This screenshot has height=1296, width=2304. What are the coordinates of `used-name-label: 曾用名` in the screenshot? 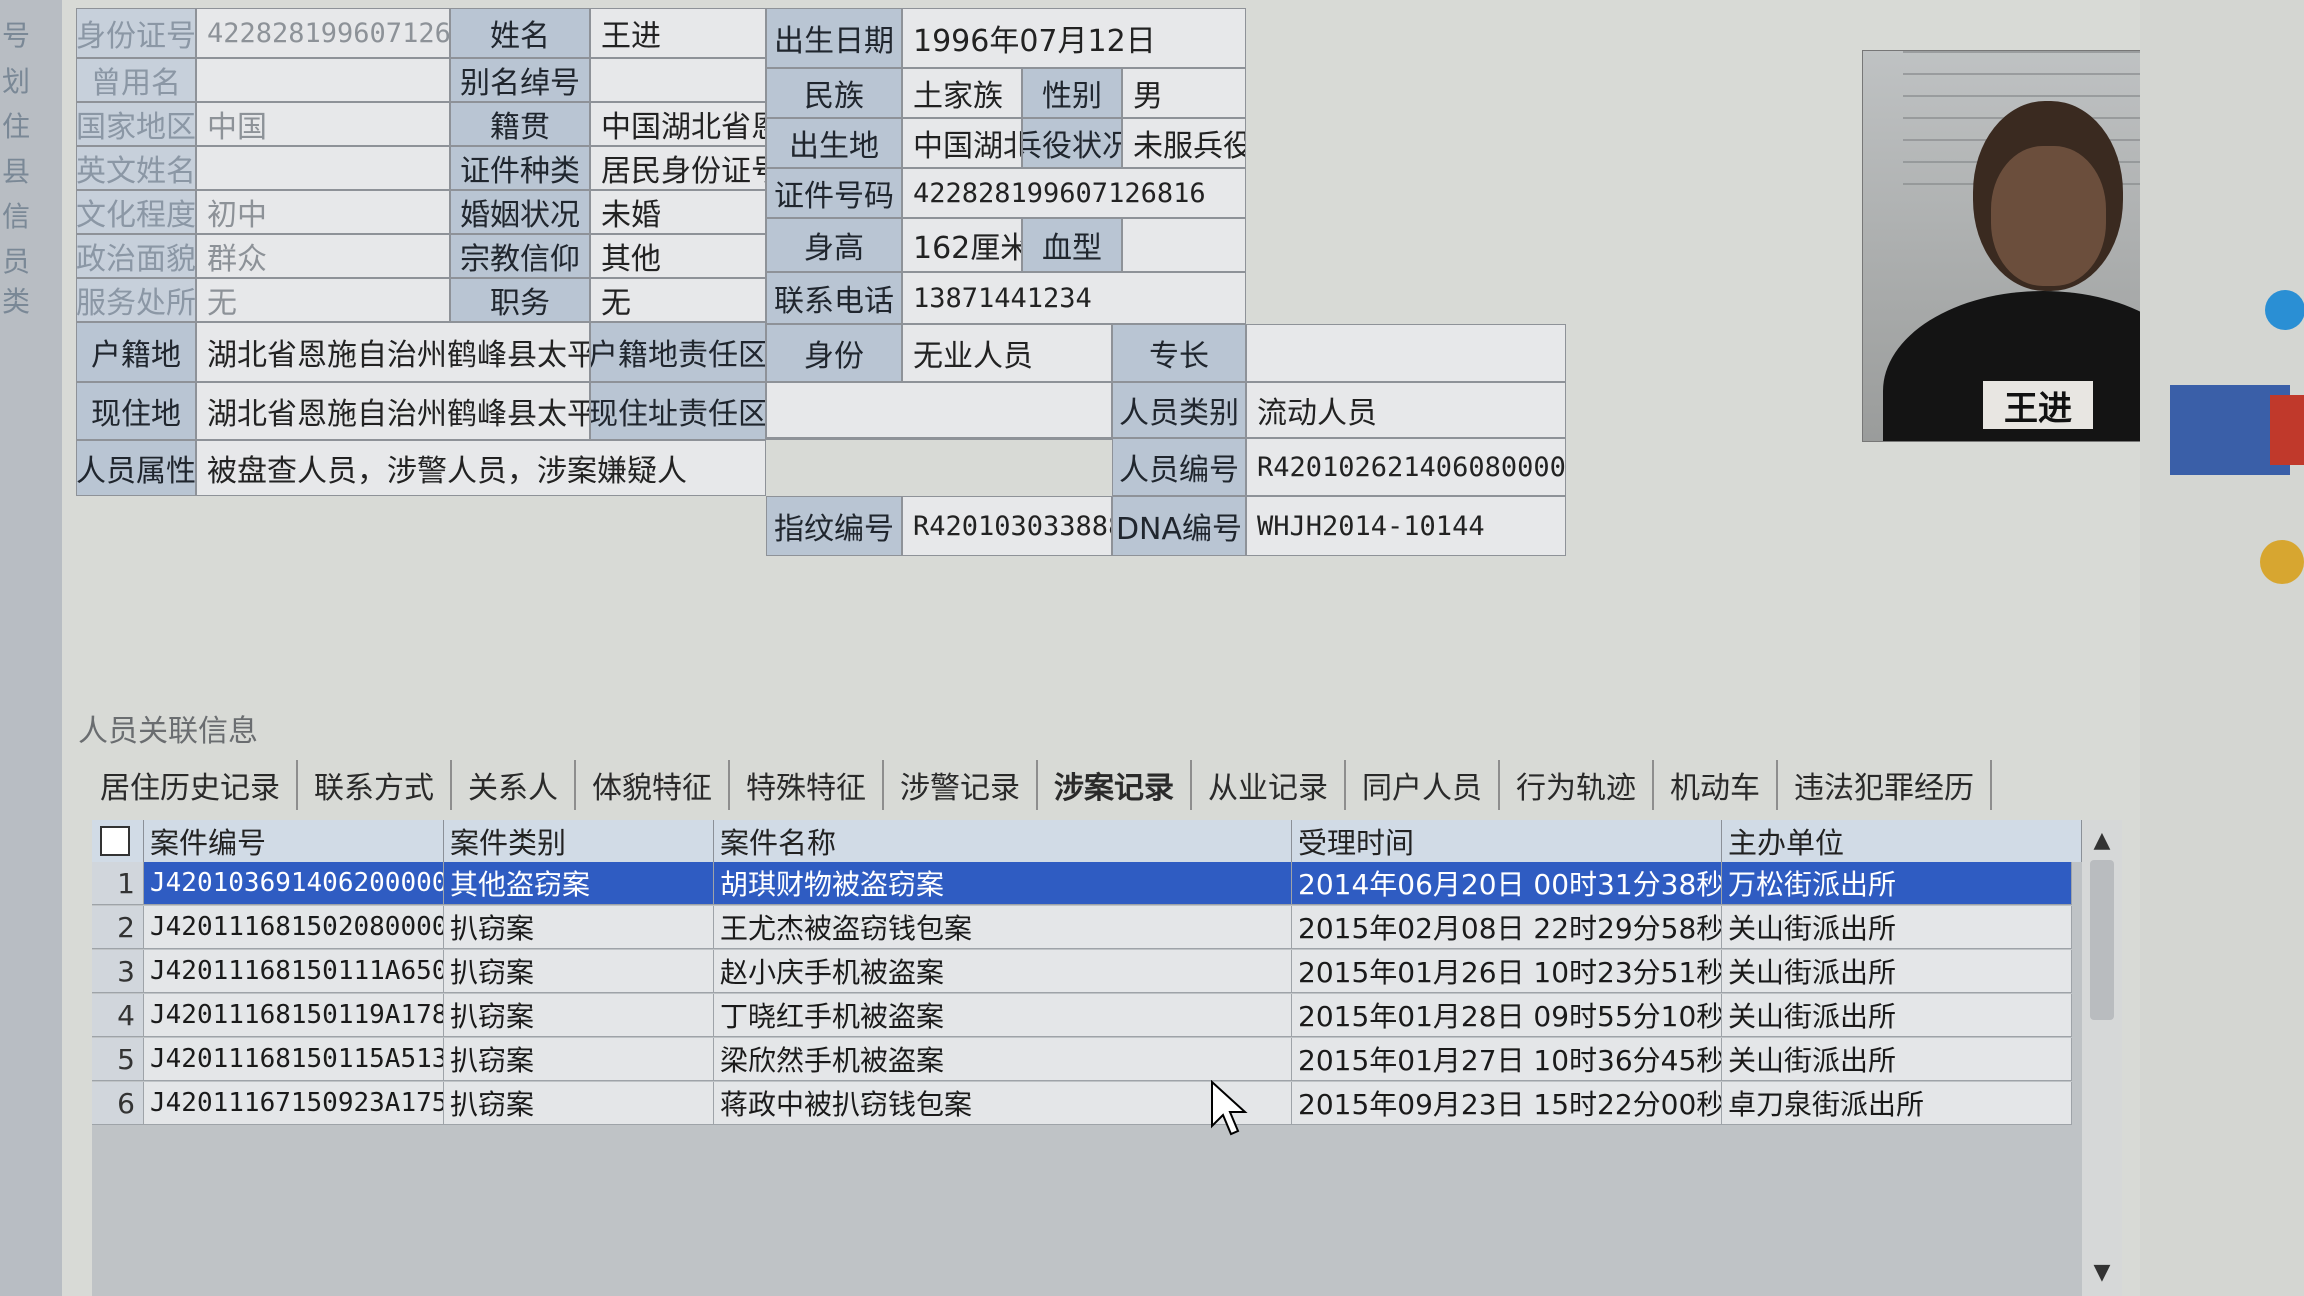 It's located at (136, 80).